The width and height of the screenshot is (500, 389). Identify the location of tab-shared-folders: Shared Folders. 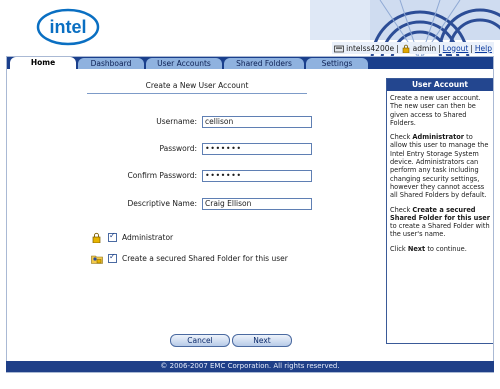
(264, 63).